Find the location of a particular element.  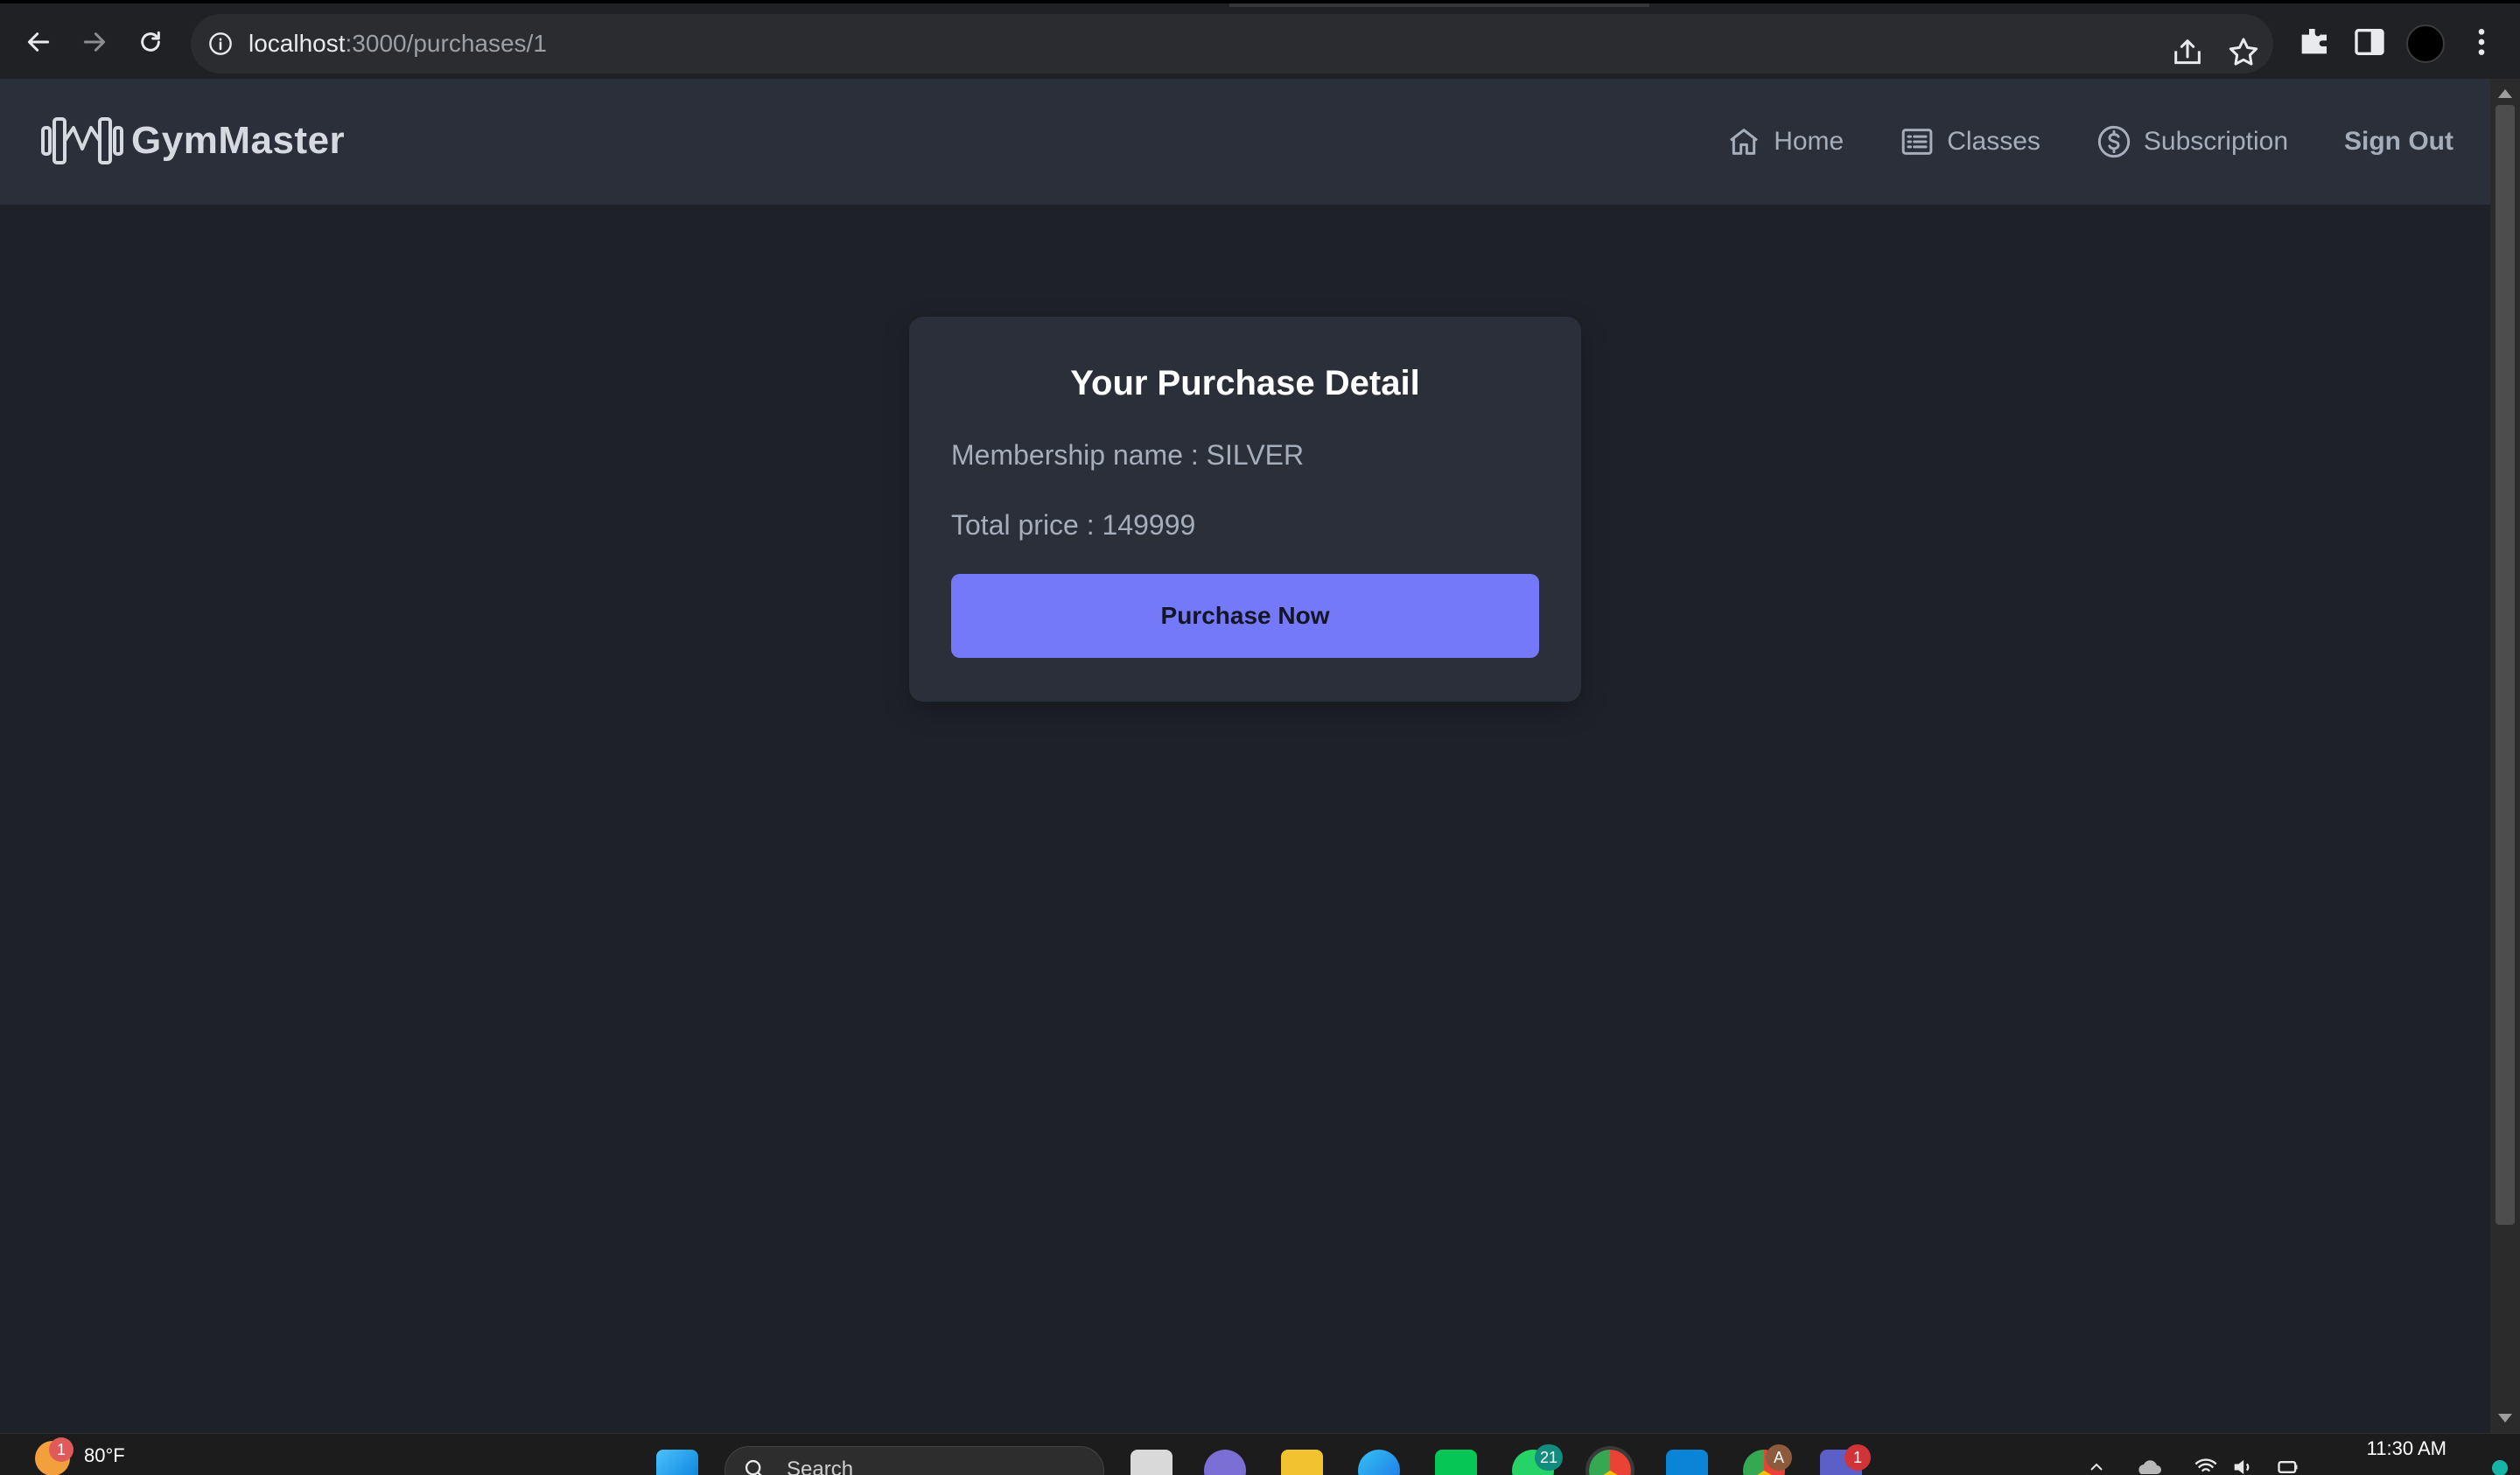

reload-button is located at coordinates (150, 42).